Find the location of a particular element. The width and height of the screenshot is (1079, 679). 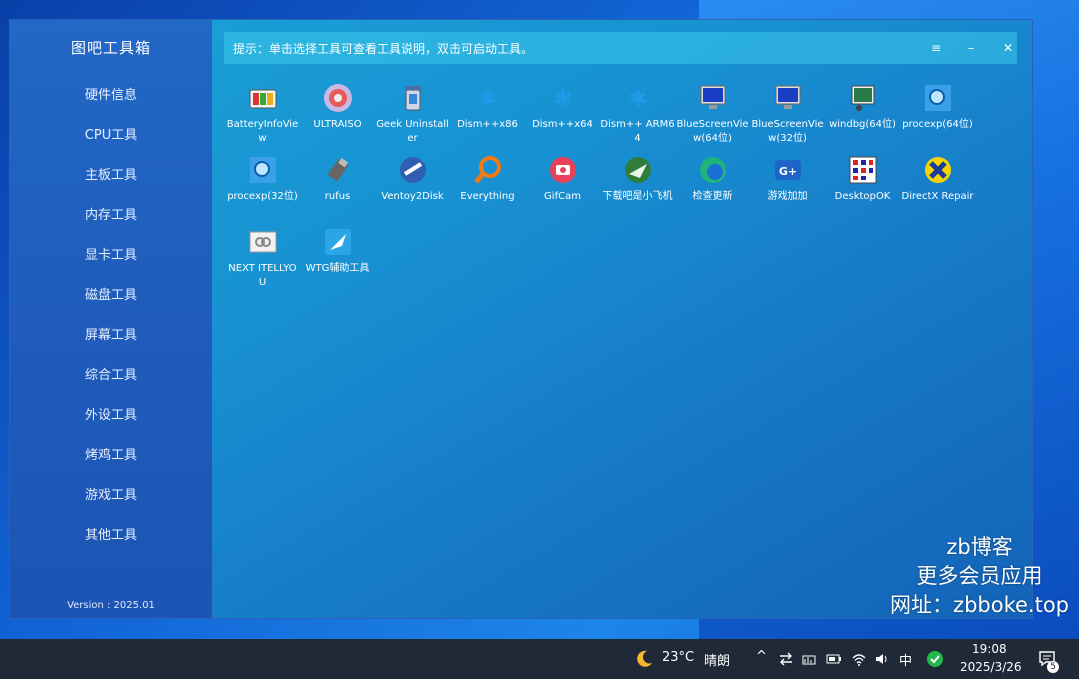

watermark-line-2: 更多会员应用 is located at coordinates (979, 576).